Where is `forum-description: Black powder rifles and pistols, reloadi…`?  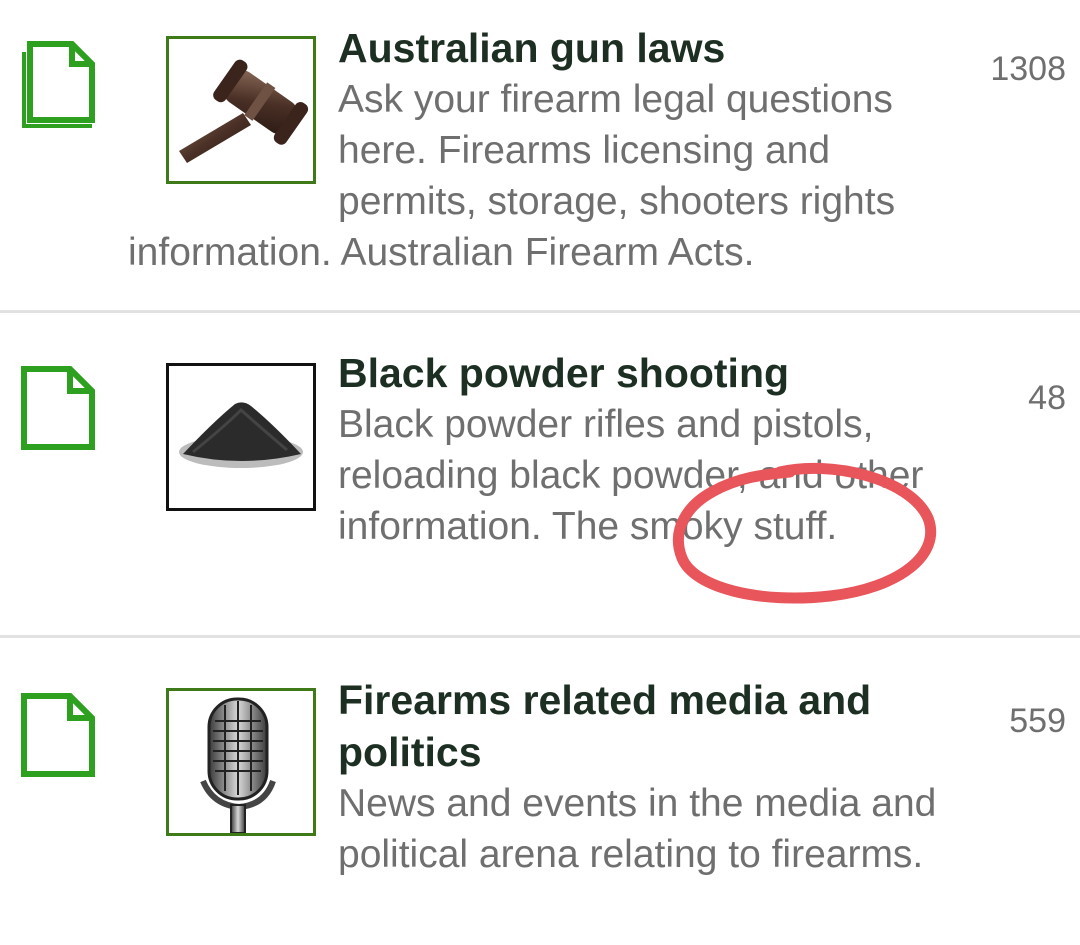 forum-description: Black powder rifles and pistols, reloadi… is located at coordinates (631, 475).